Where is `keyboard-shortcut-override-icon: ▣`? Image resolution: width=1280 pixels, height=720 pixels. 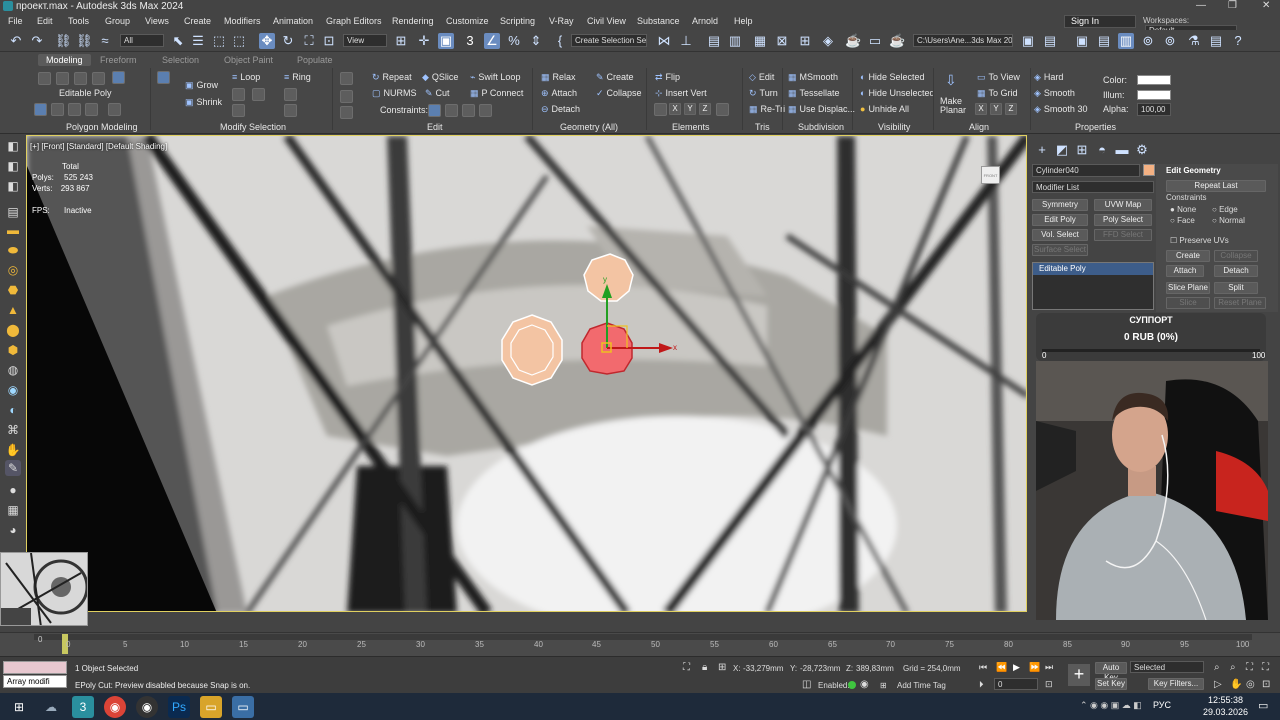
keyboard-shortcut-override-icon: ▣ is located at coordinates (446, 41).